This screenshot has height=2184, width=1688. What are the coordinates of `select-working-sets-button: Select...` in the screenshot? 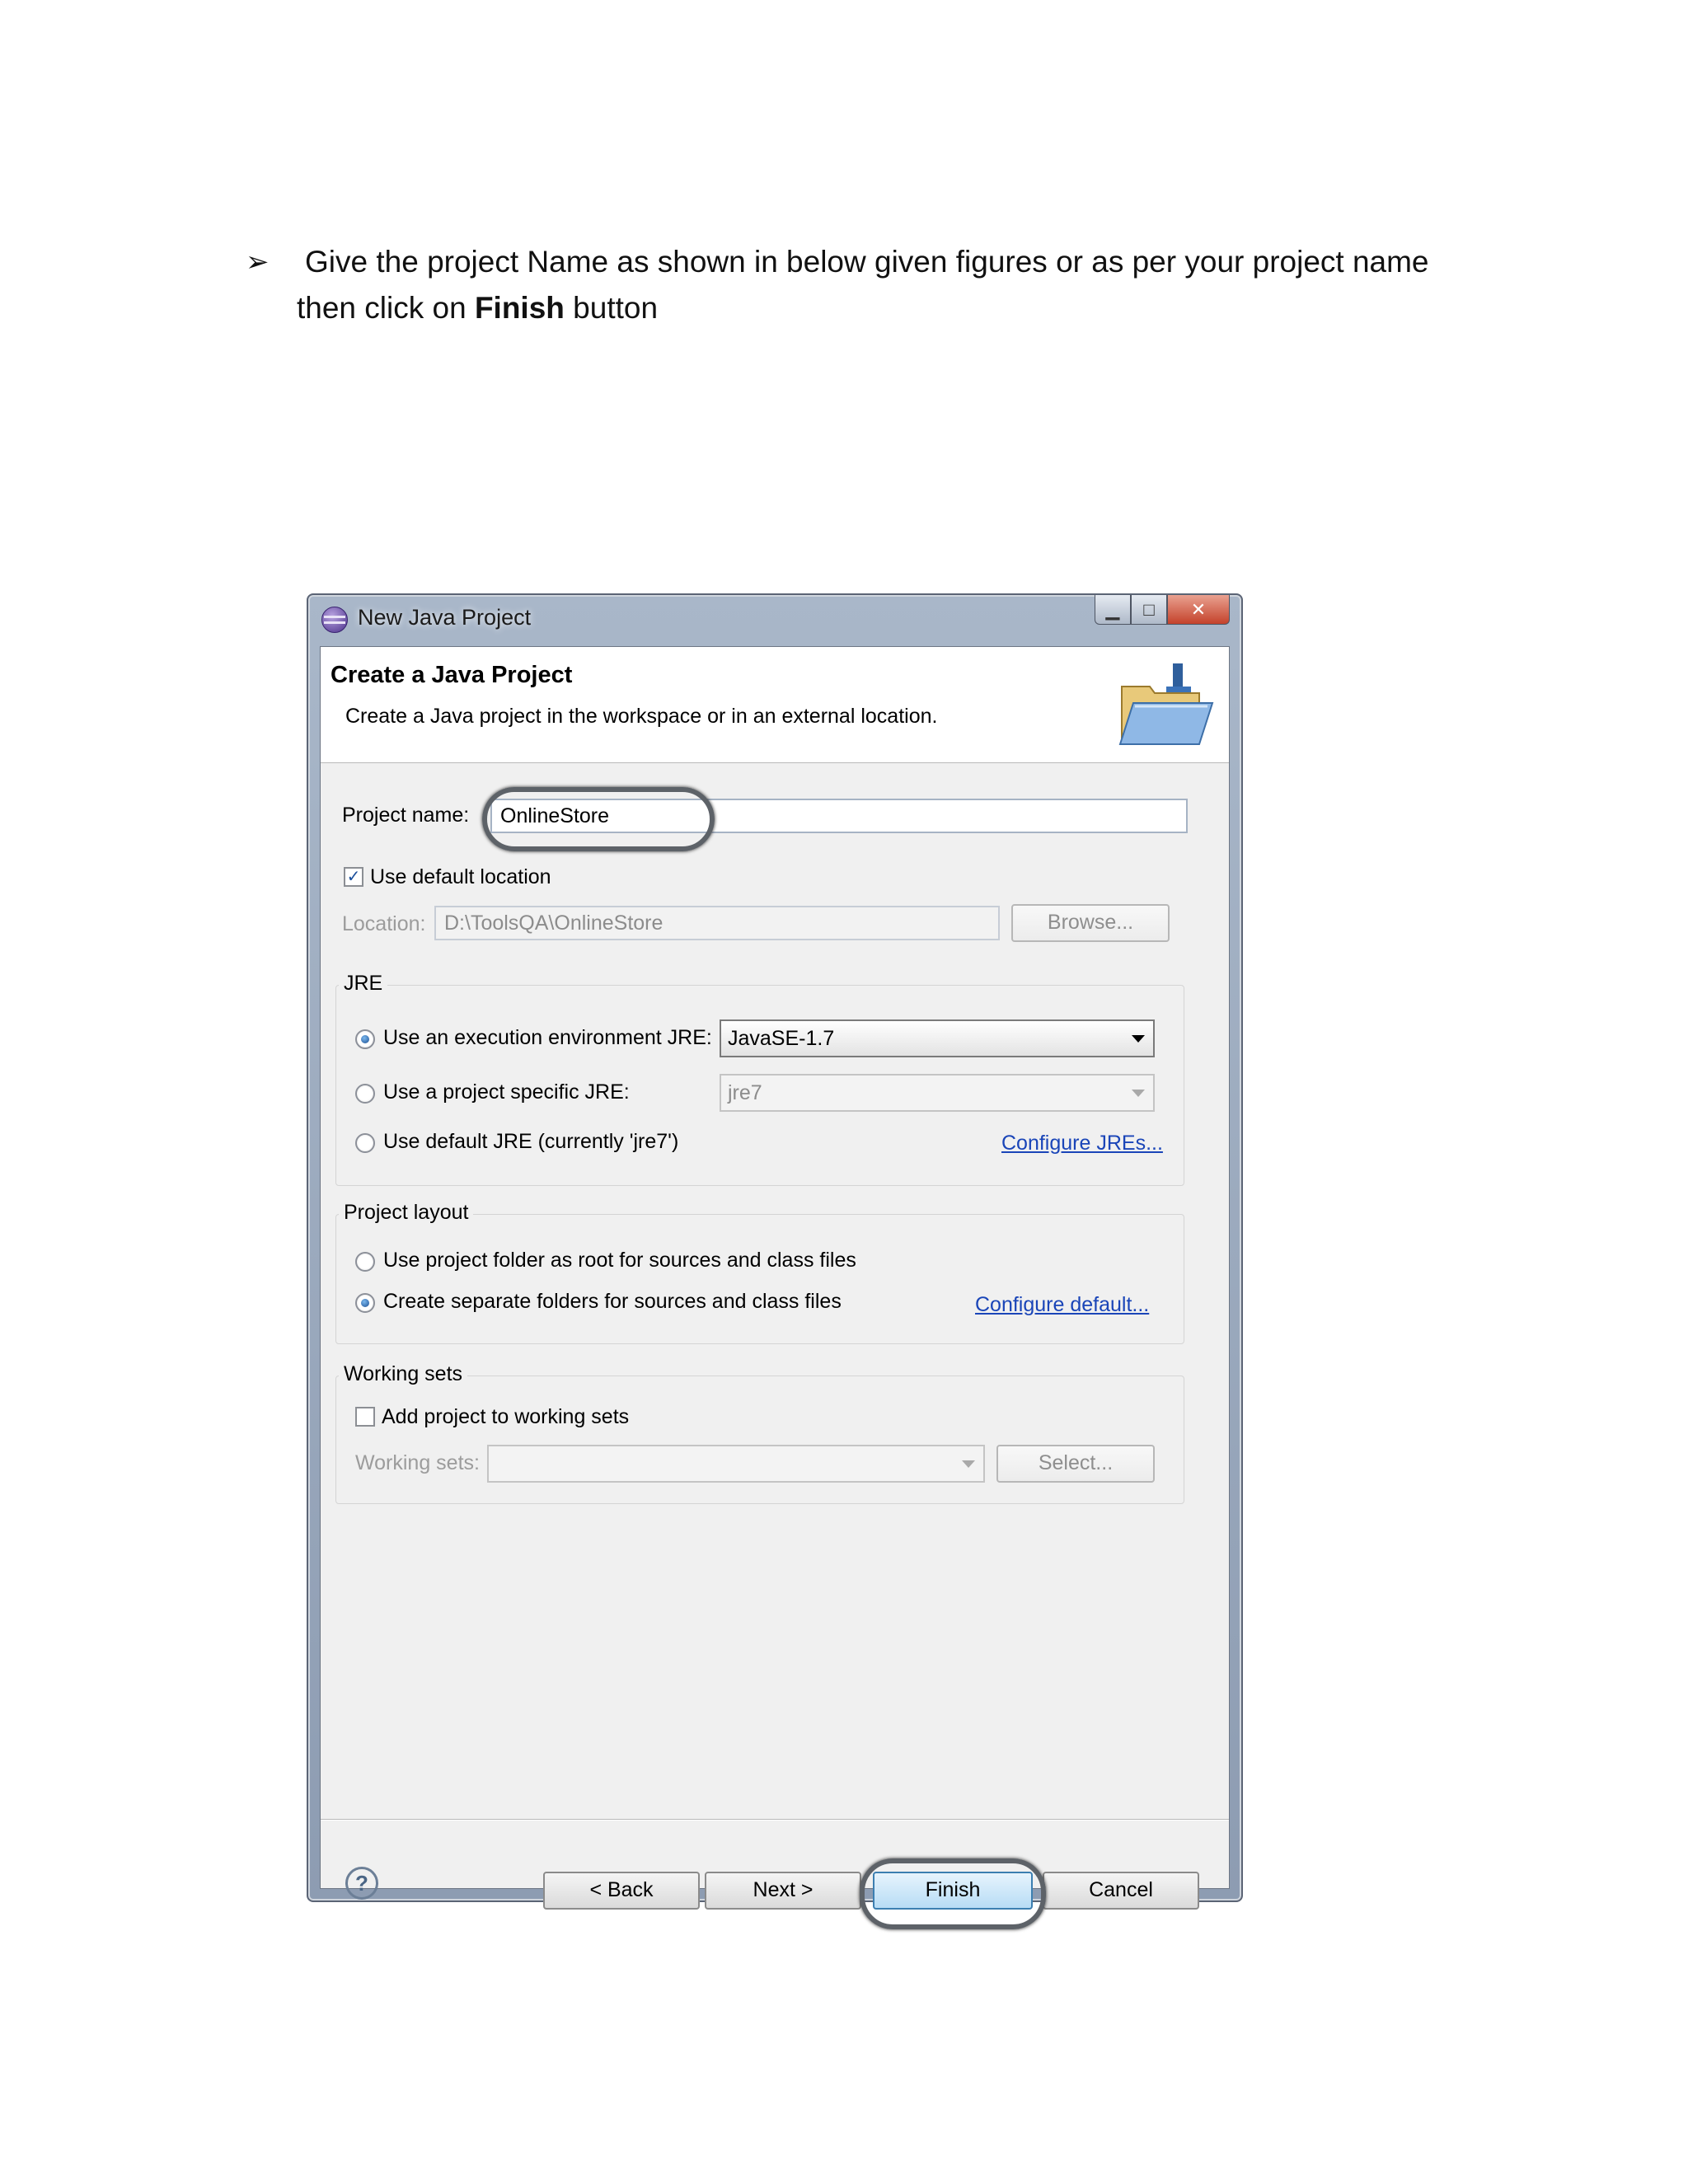 It's located at (1076, 1464).